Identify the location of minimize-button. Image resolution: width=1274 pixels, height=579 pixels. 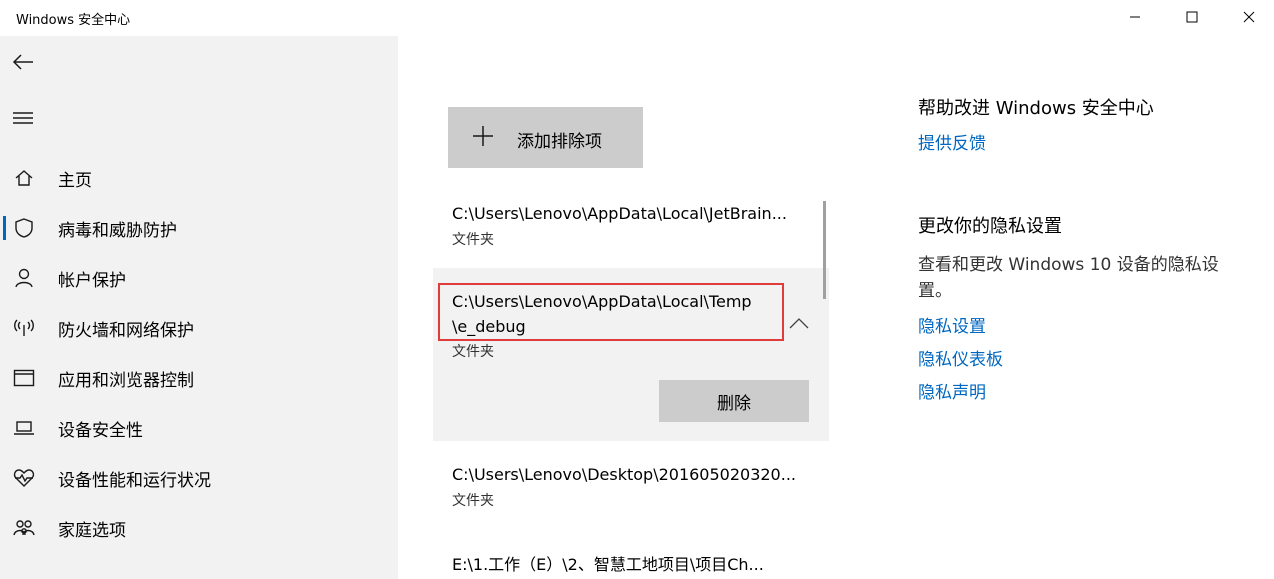
(1135, 17).